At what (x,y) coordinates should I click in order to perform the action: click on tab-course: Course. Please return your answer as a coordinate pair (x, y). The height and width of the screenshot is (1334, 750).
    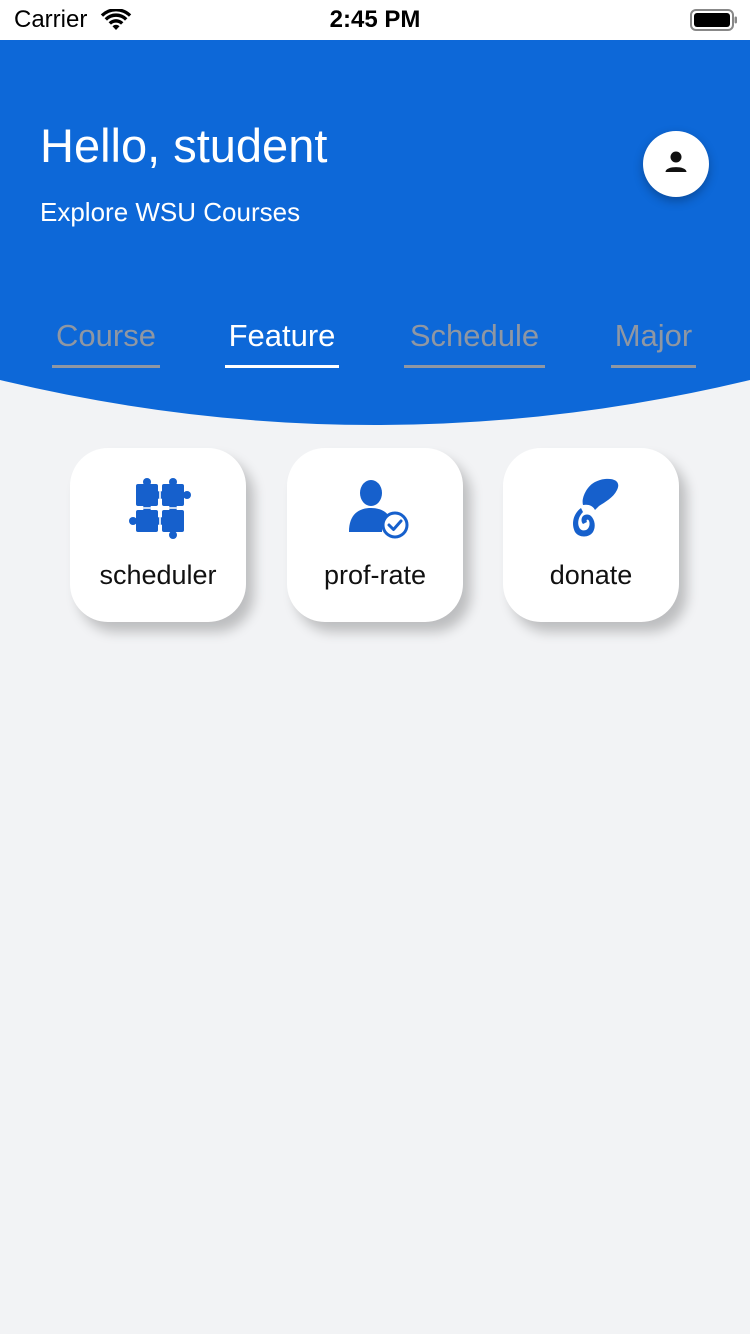
    Looking at the image, I should click on (106, 342).